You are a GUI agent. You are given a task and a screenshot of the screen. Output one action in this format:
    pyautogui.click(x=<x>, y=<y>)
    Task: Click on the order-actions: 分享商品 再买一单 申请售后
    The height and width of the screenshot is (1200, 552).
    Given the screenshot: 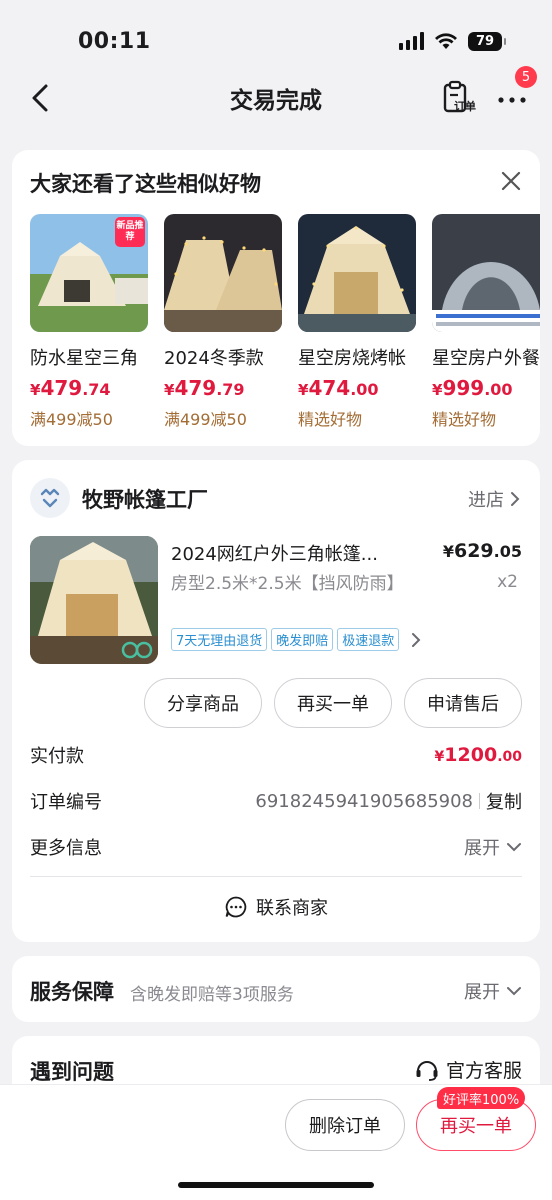 What is the action you would take?
    pyautogui.click(x=333, y=703)
    